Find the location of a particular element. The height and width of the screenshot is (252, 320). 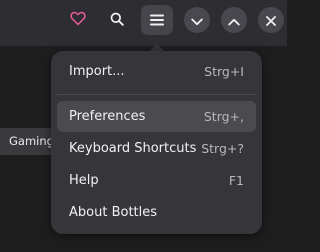

menu-item-about-bottles: About Bottles is located at coordinates (156, 212).